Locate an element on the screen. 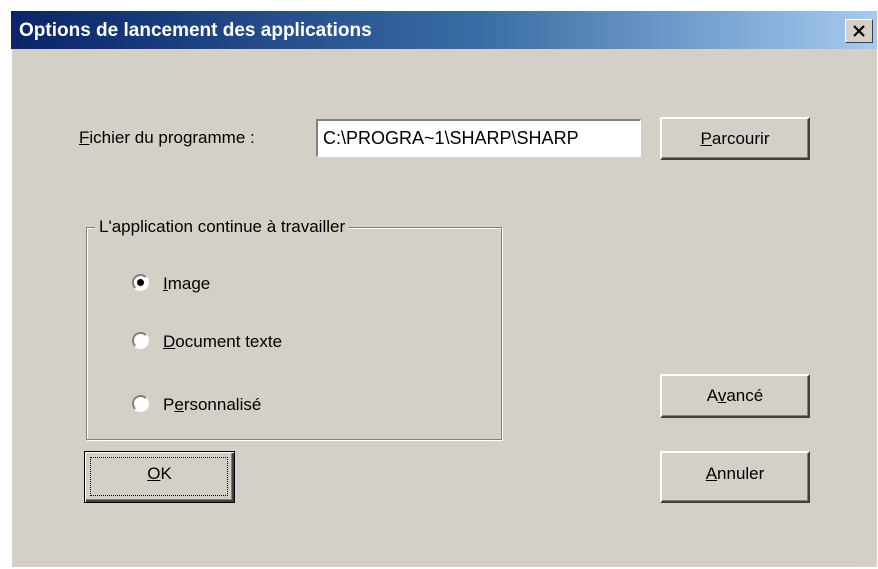  ok-label-text: K is located at coordinates (166, 473).